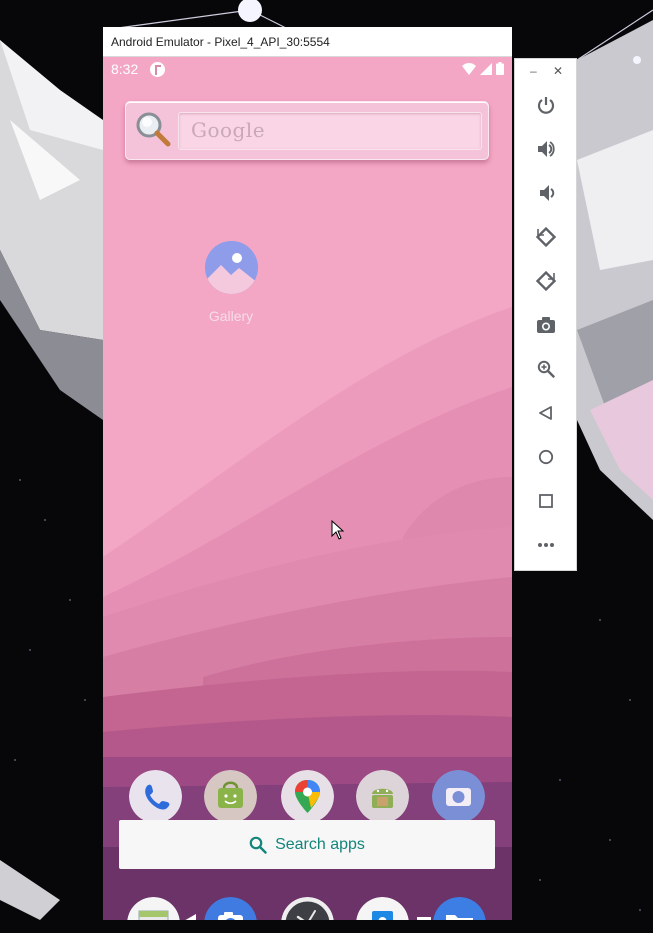 The width and height of the screenshot is (653, 933). I want to click on google-search-widget: Google, so click(307, 130).